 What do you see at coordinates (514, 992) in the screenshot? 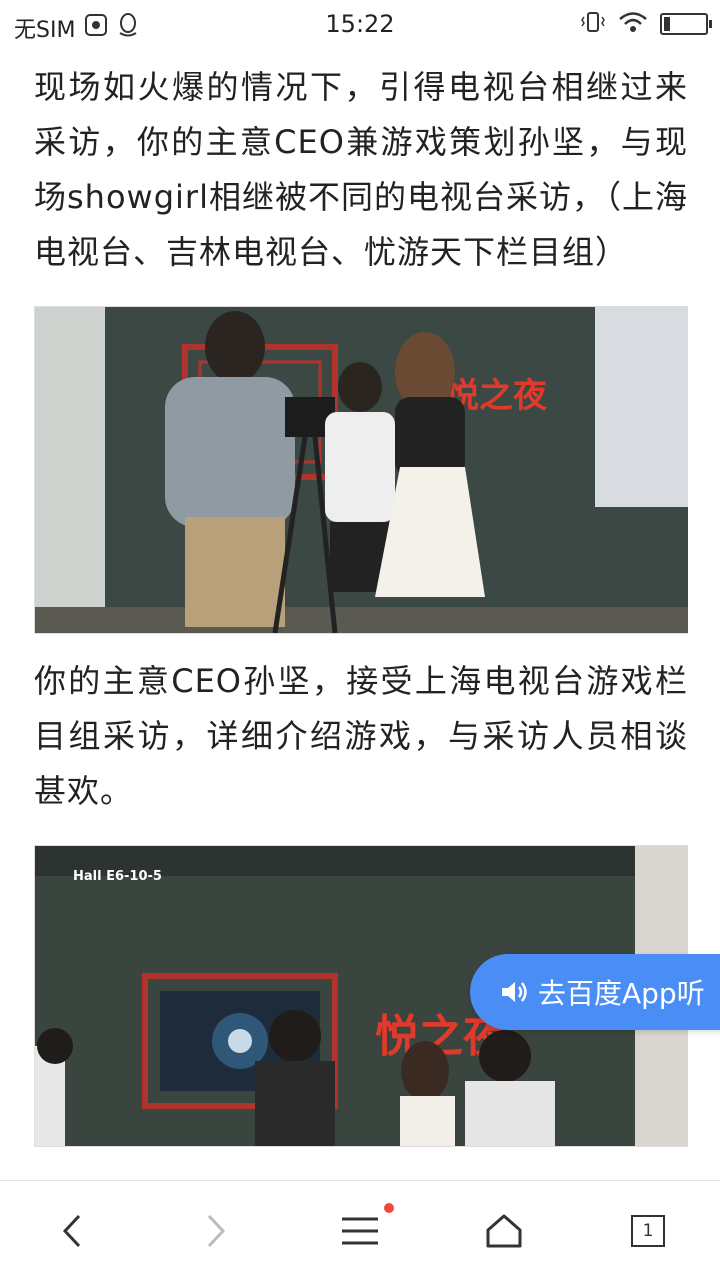
I see `speaker-icon` at bounding box center [514, 992].